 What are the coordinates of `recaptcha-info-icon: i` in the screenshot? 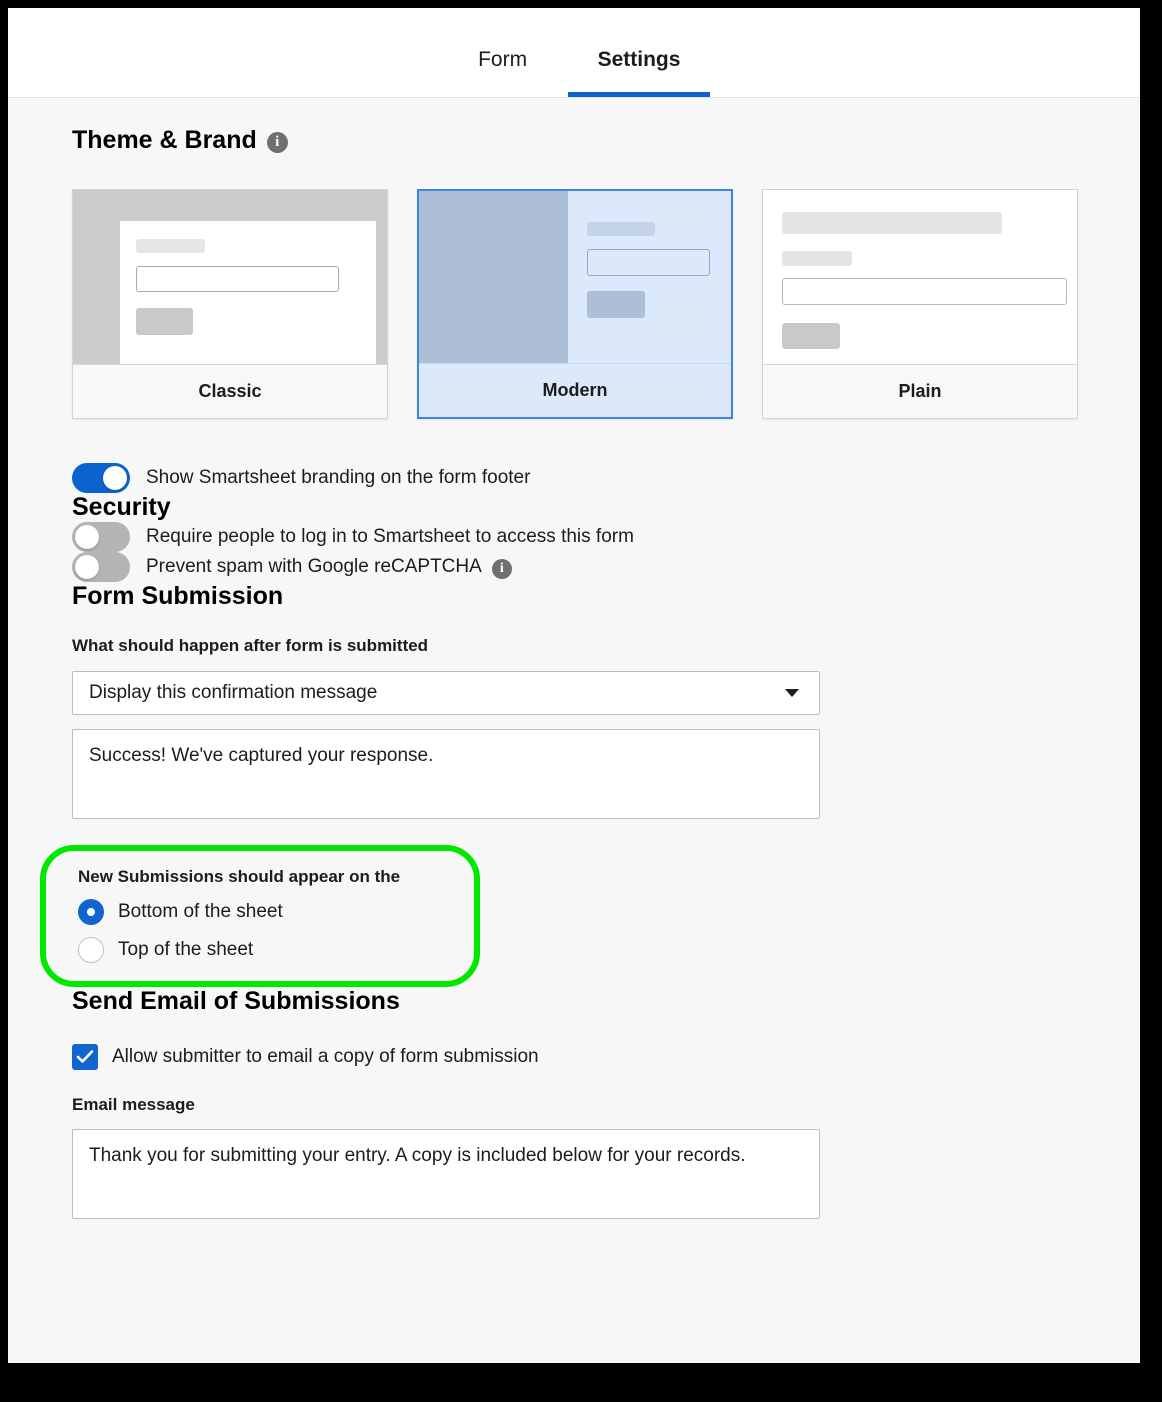 It's located at (501, 569).